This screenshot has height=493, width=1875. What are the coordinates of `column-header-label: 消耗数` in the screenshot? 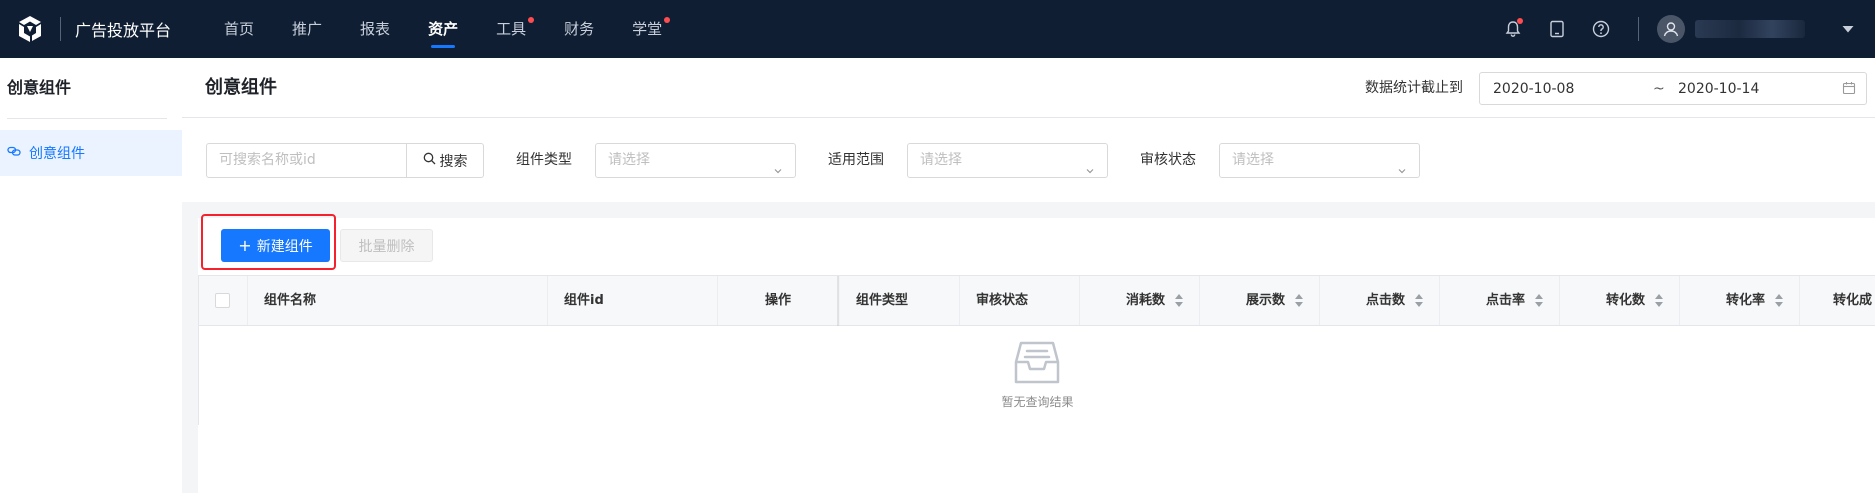 It's located at (1145, 300).